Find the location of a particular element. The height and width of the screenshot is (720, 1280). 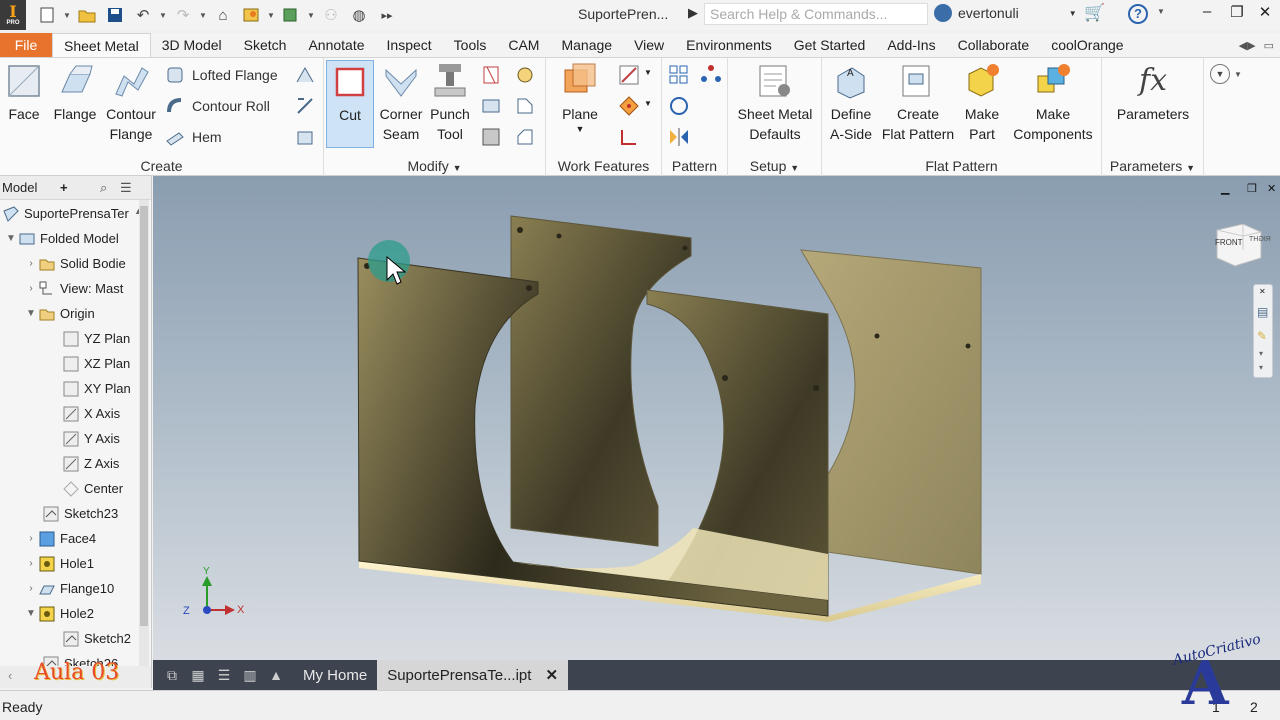

point-dropdown-icon: ▼ is located at coordinates (648, 103).